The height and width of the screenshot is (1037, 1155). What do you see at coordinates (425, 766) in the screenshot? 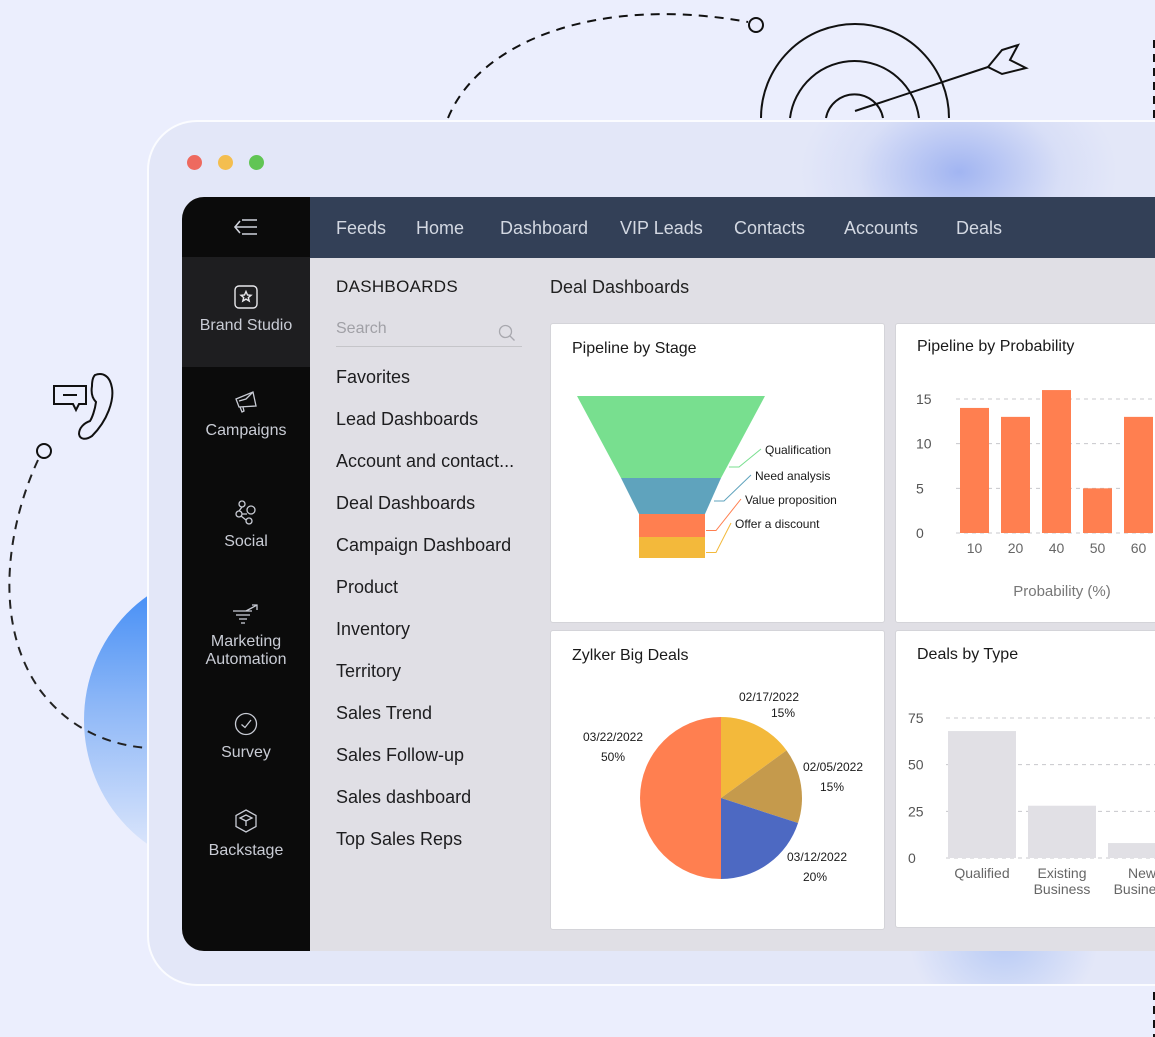
I see `dashboard-list-item: Sales Follow-up` at bounding box center [425, 766].